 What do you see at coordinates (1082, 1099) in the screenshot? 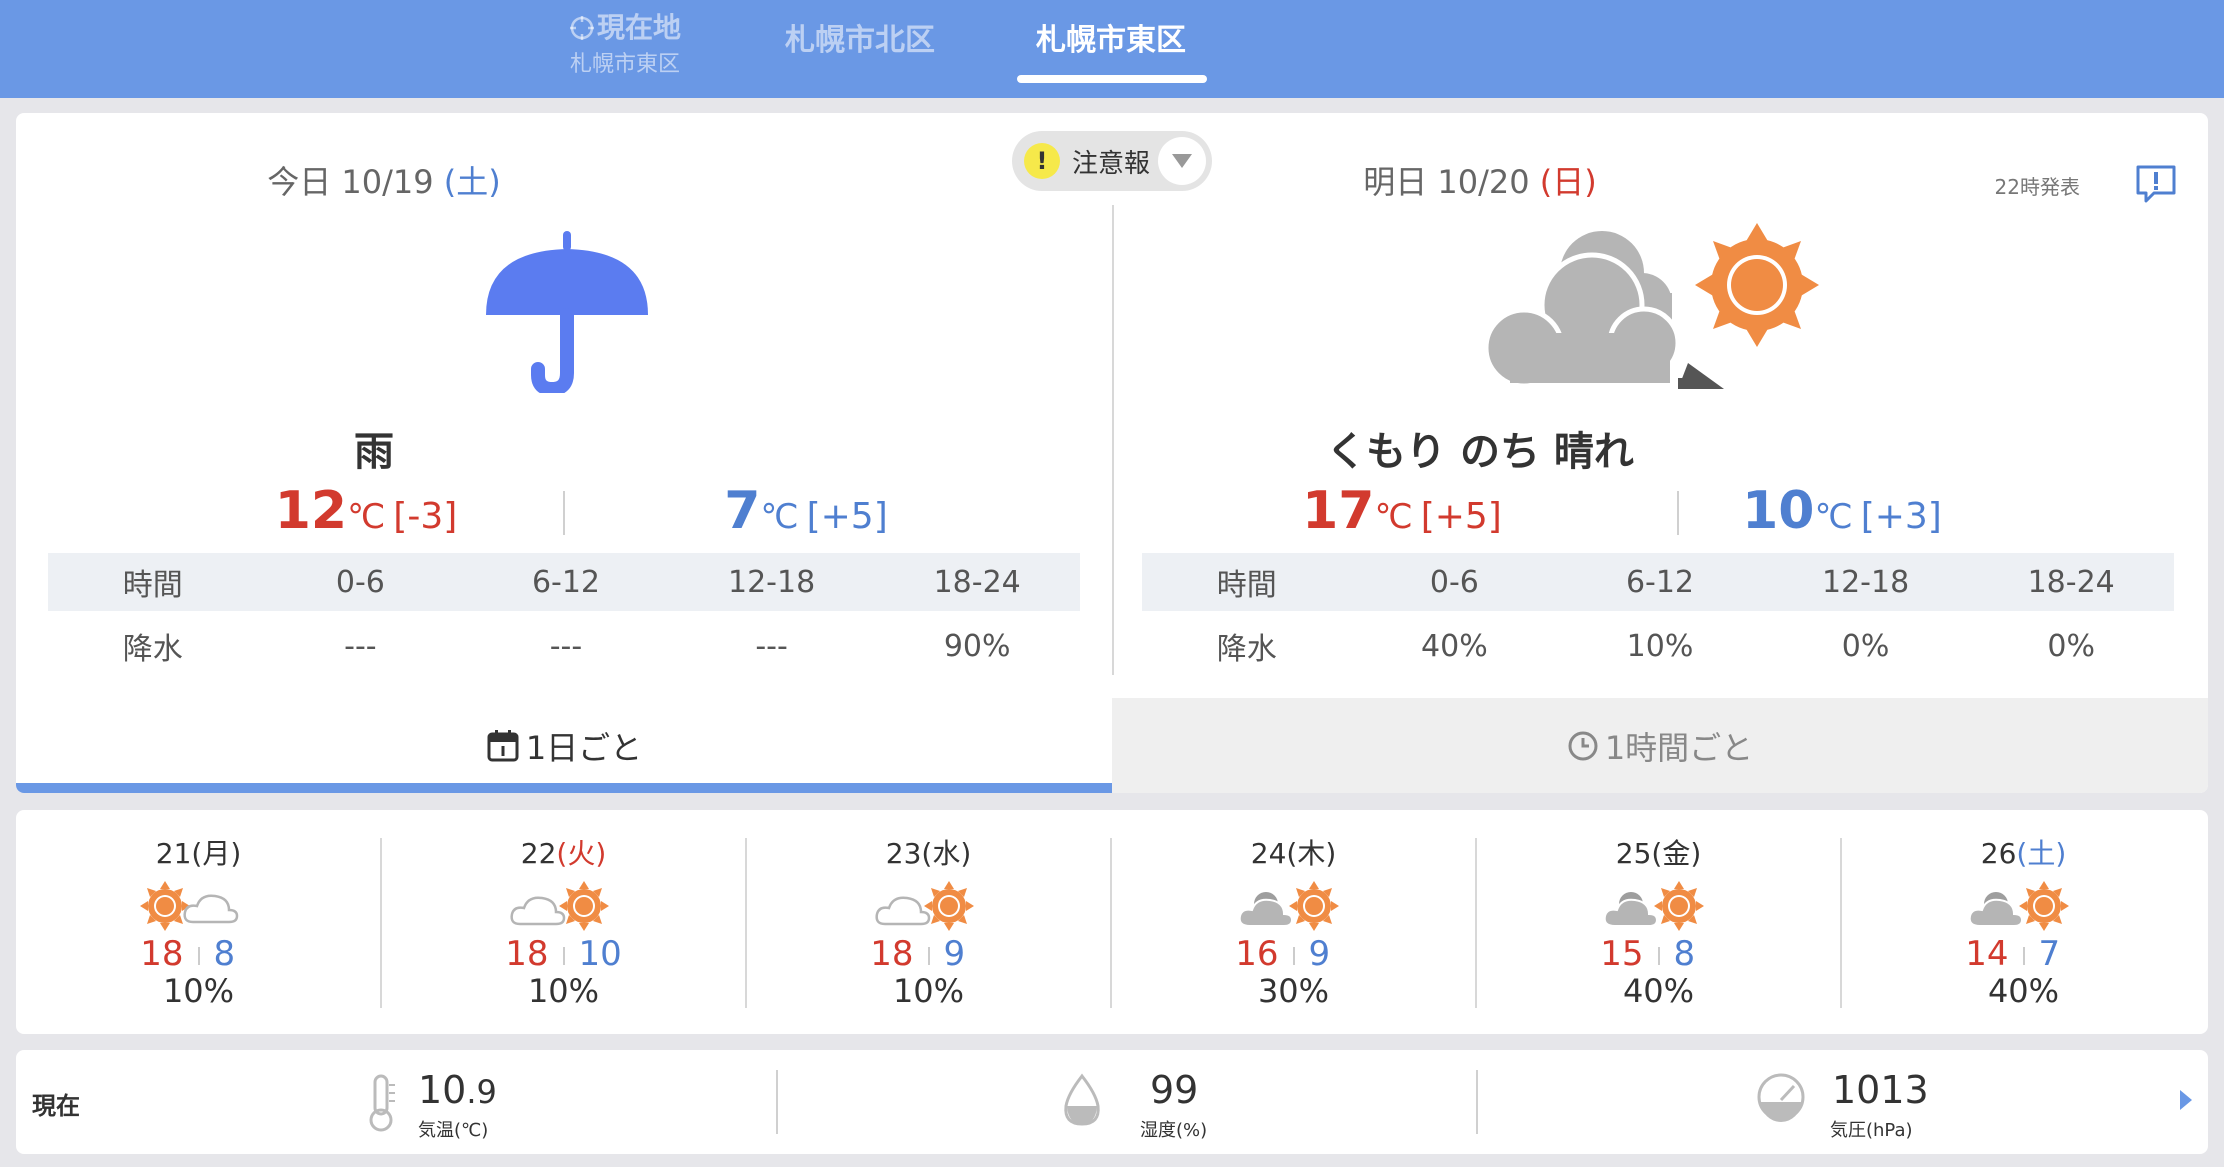
I see `water-drop-icon` at bounding box center [1082, 1099].